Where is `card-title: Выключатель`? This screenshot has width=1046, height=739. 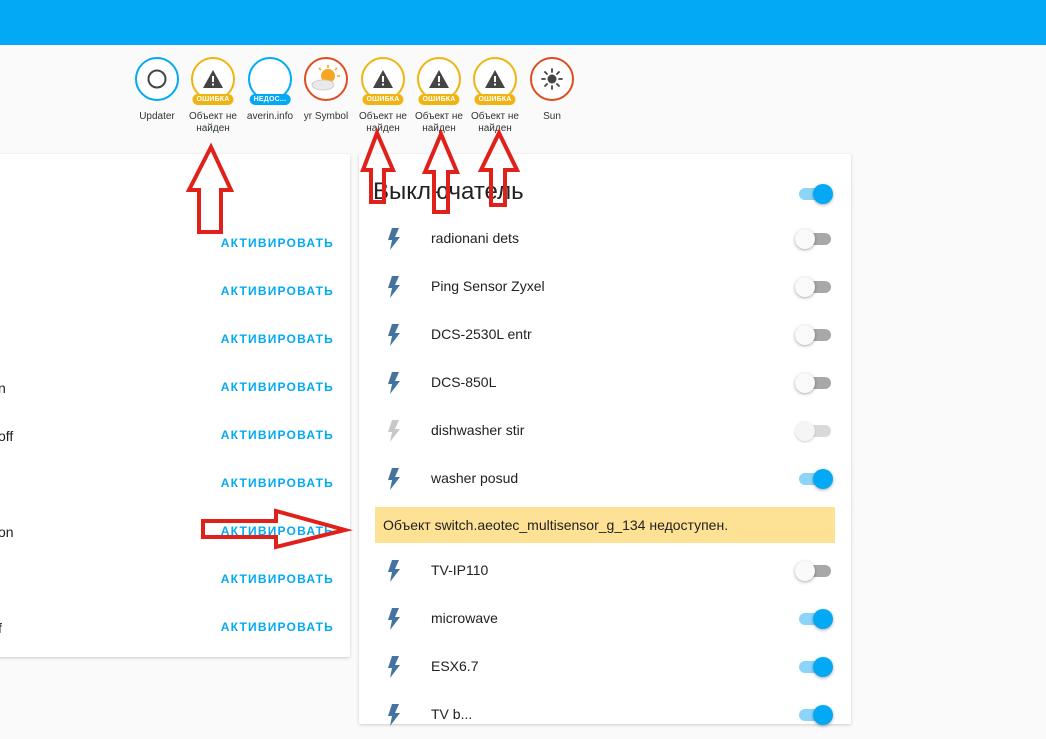
card-title: Выключатель is located at coordinates (448, 191).